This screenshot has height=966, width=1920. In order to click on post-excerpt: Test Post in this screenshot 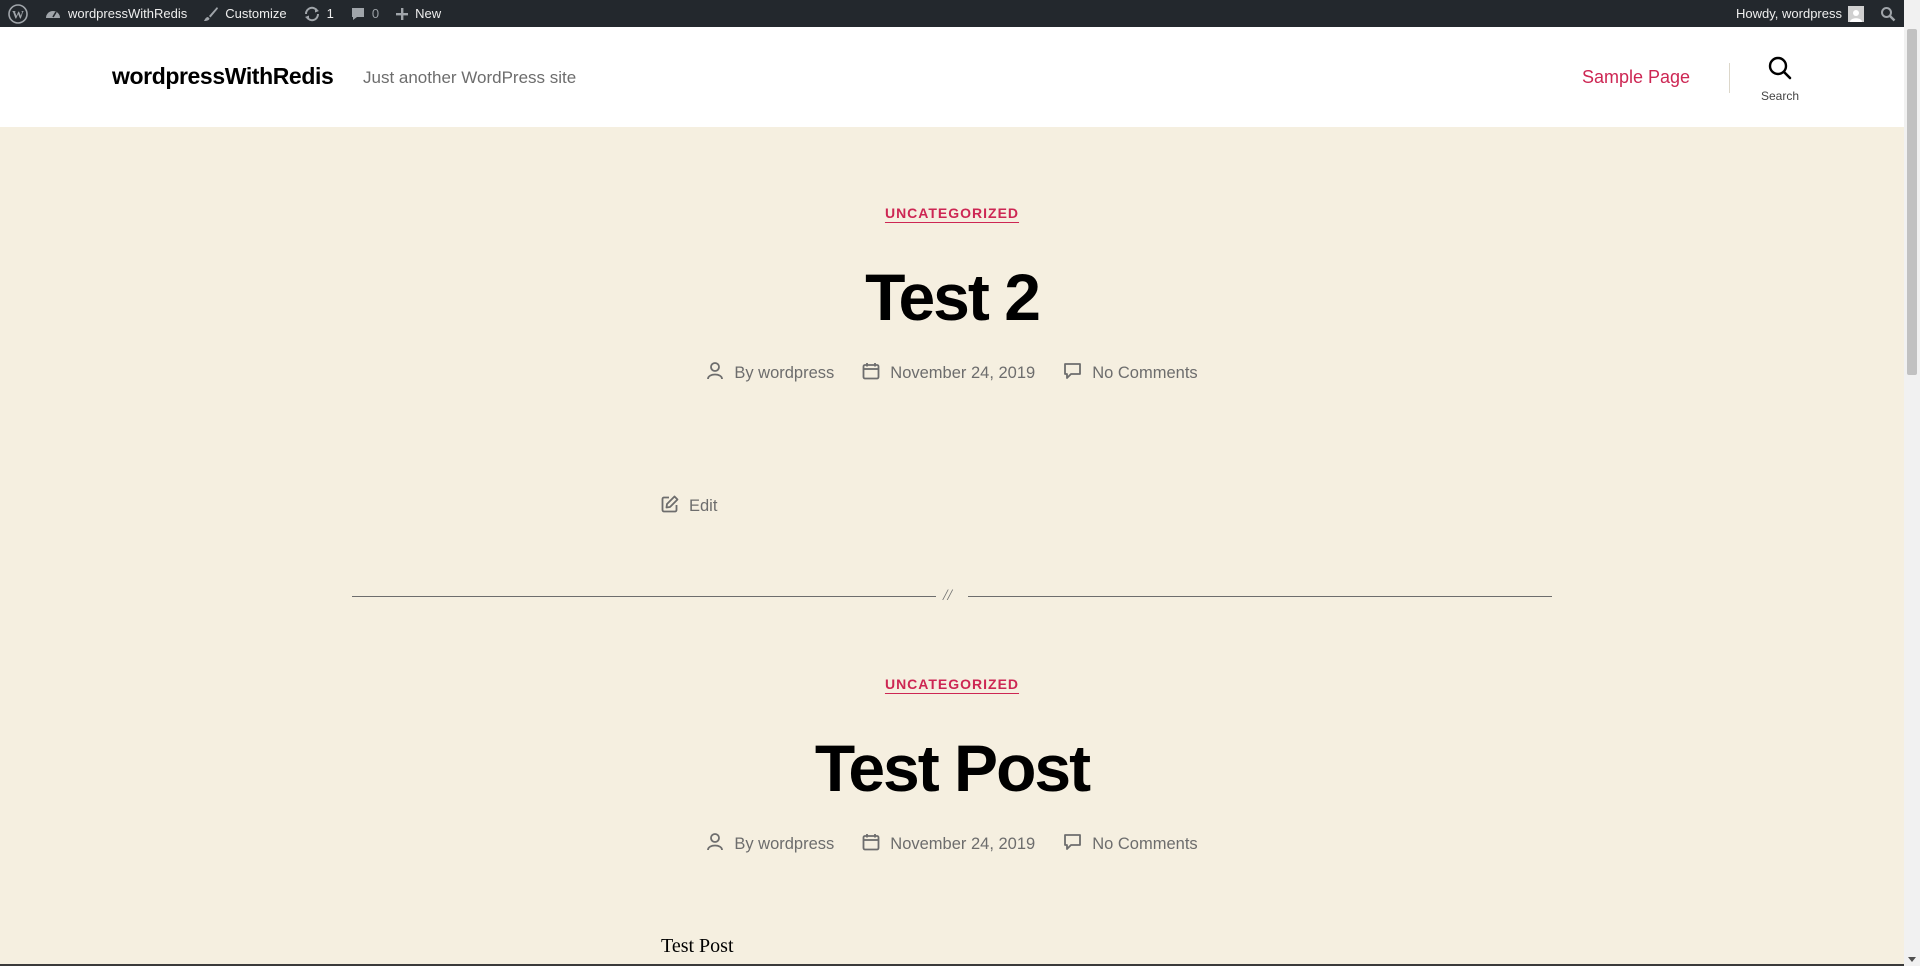, I will do `click(697, 946)`.